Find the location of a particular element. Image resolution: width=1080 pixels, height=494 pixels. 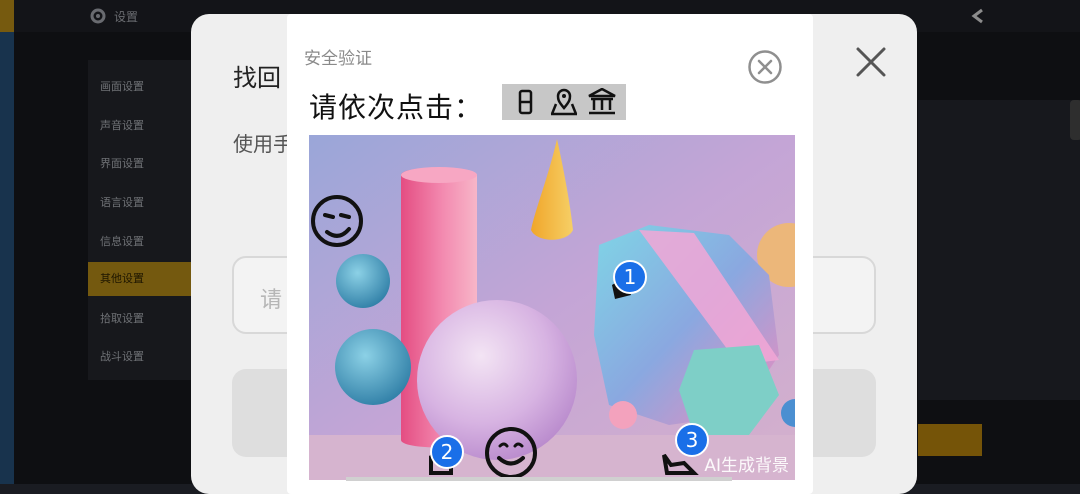

dialog-title: 找回 is located at coordinates (257, 78).